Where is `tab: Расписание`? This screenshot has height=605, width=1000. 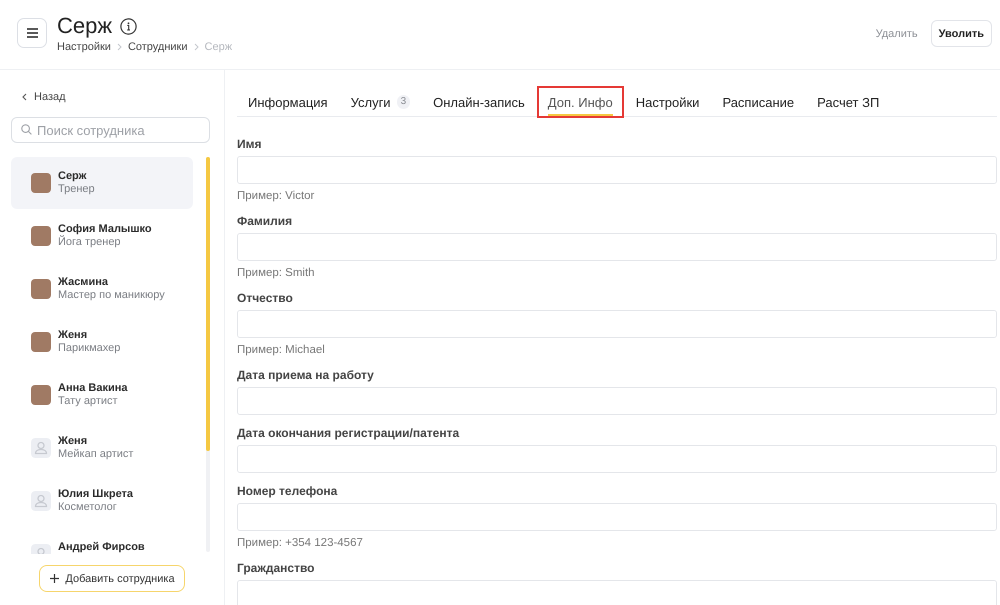 tab: Расписание is located at coordinates (758, 102).